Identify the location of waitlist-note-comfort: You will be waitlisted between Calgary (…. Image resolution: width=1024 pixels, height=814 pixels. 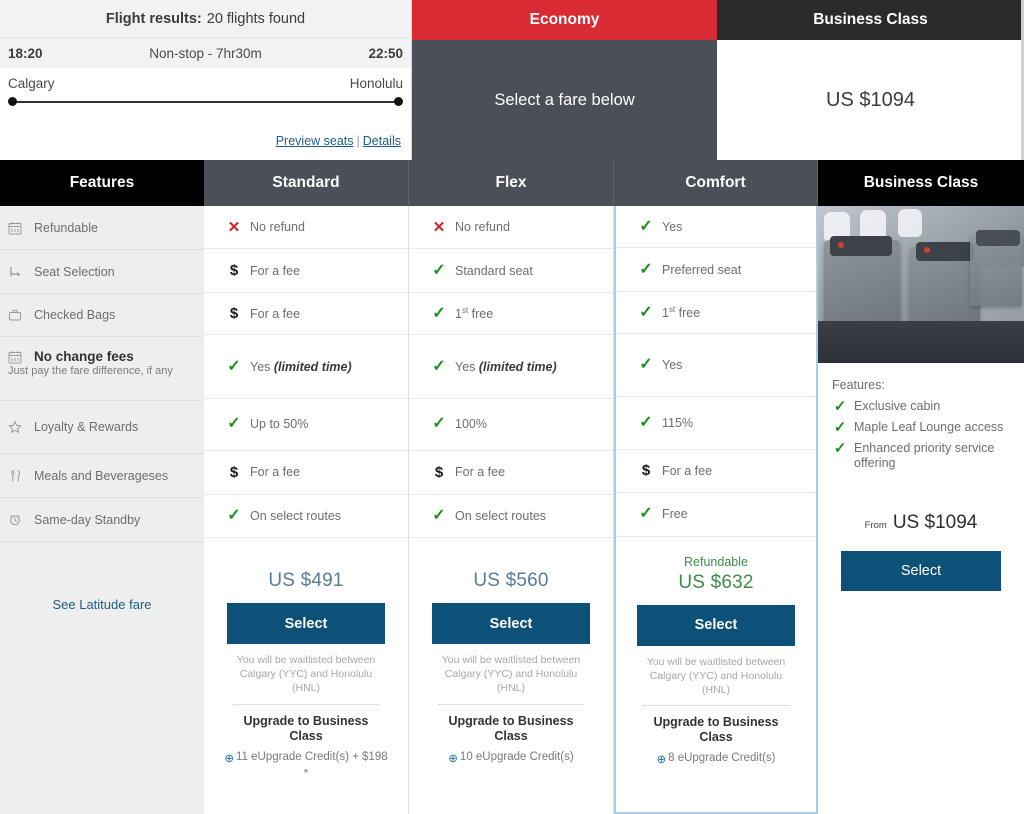
(716, 675).